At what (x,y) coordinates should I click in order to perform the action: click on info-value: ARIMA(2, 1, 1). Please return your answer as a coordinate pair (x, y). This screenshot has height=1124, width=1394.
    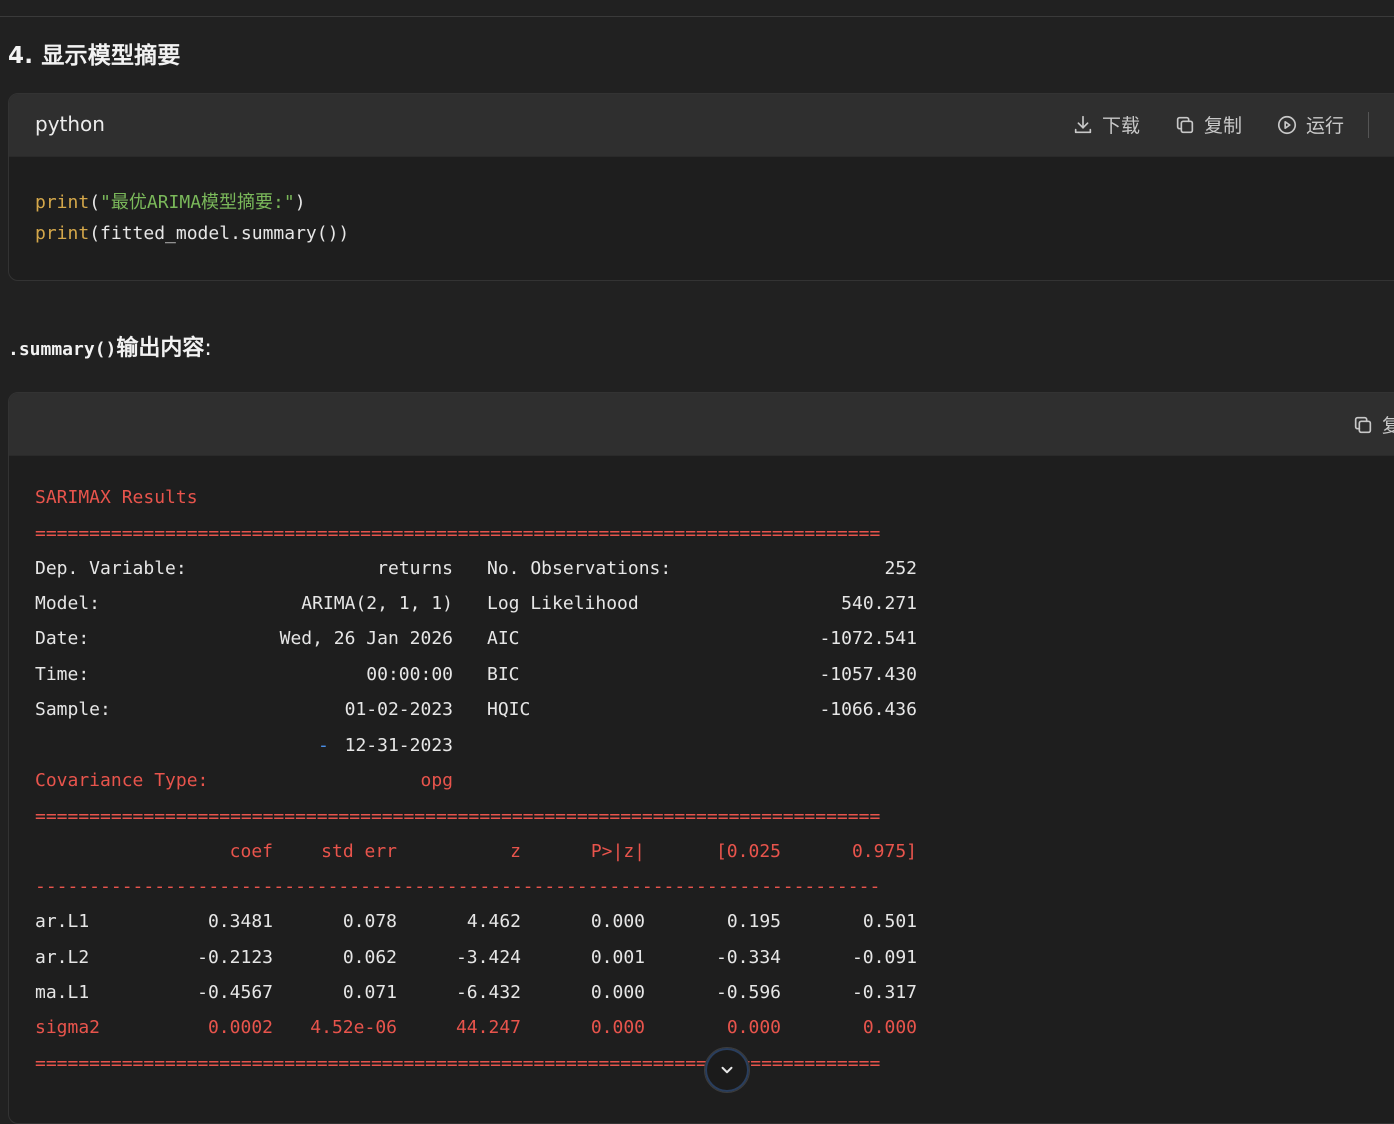
    Looking at the image, I should click on (377, 603).